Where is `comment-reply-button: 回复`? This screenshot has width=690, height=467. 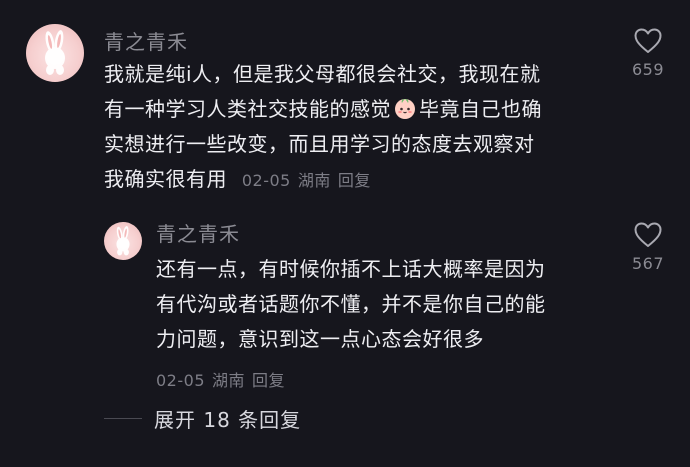
comment-reply-button: 回复 is located at coordinates (354, 180).